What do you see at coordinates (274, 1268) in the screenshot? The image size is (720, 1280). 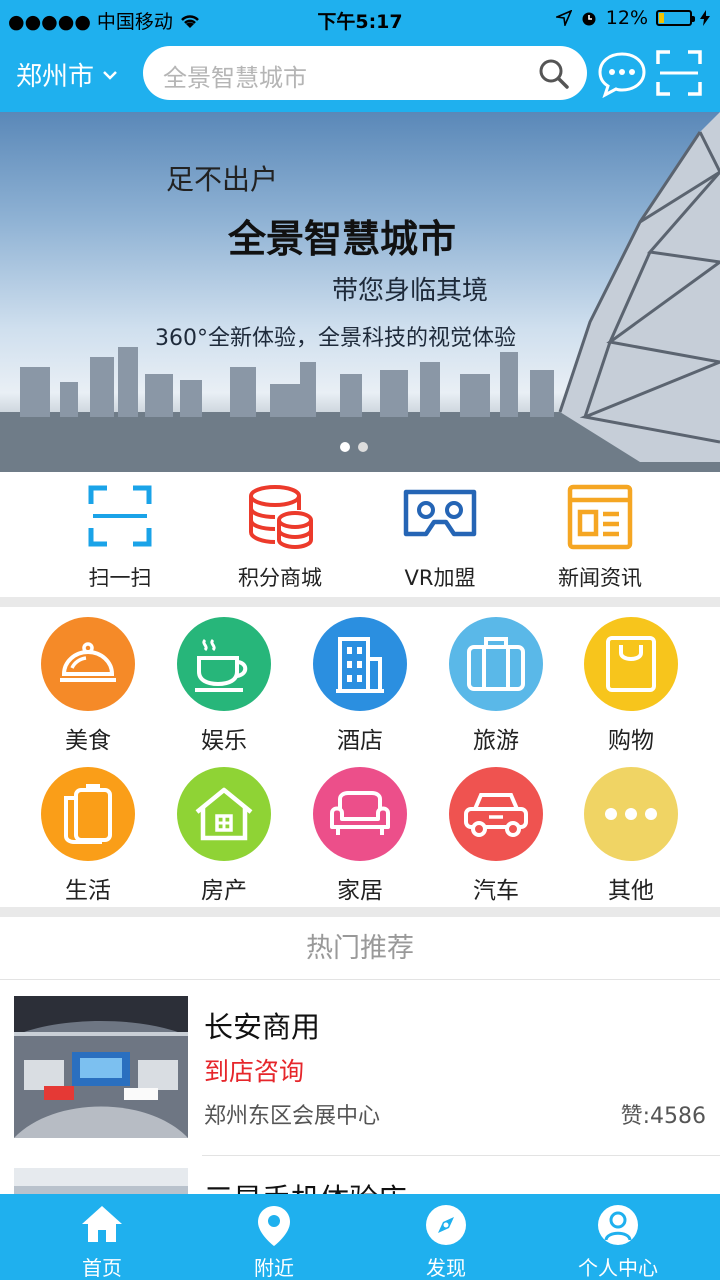 I see `tab-label: 附近` at bounding box center [274, 1268].